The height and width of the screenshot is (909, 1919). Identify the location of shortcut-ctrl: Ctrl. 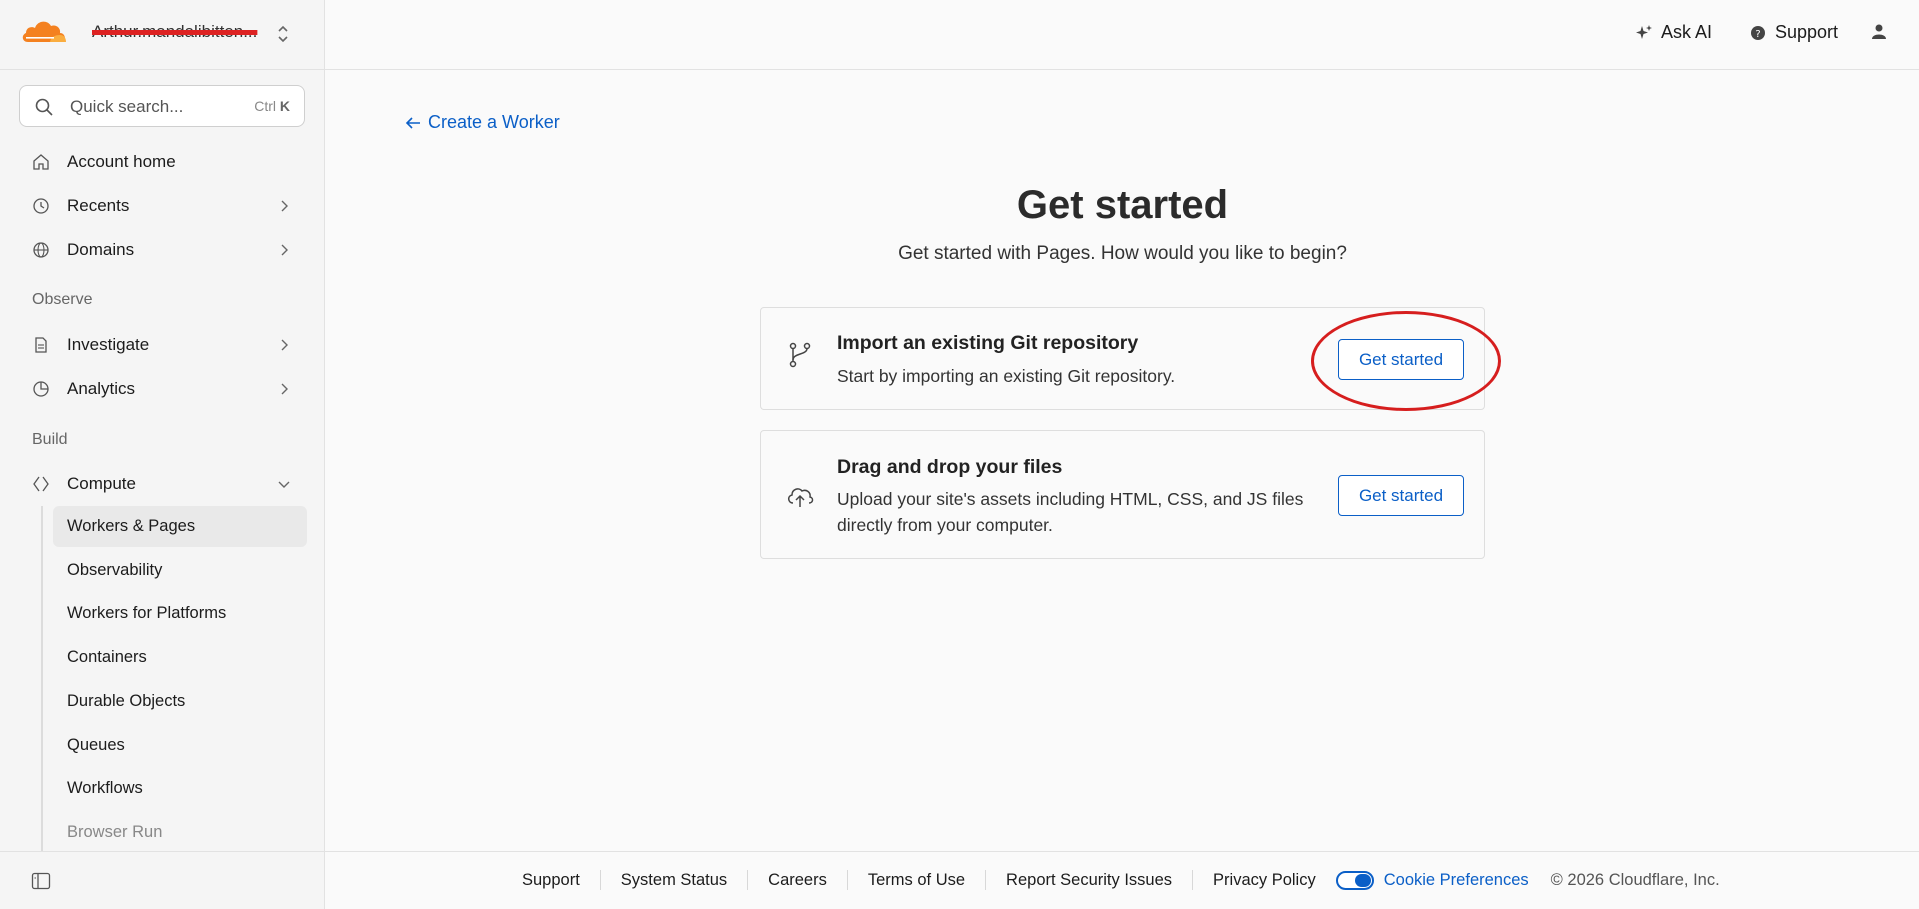
(265, 106).